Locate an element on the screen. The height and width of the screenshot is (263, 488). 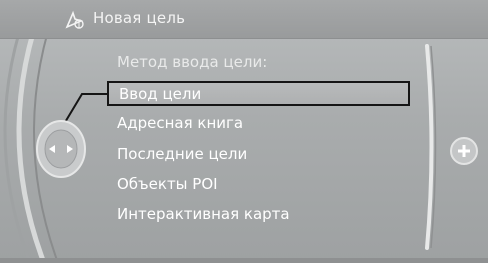
menu-item-destination-input: Ввод цели is located at coordinates (258, 93).